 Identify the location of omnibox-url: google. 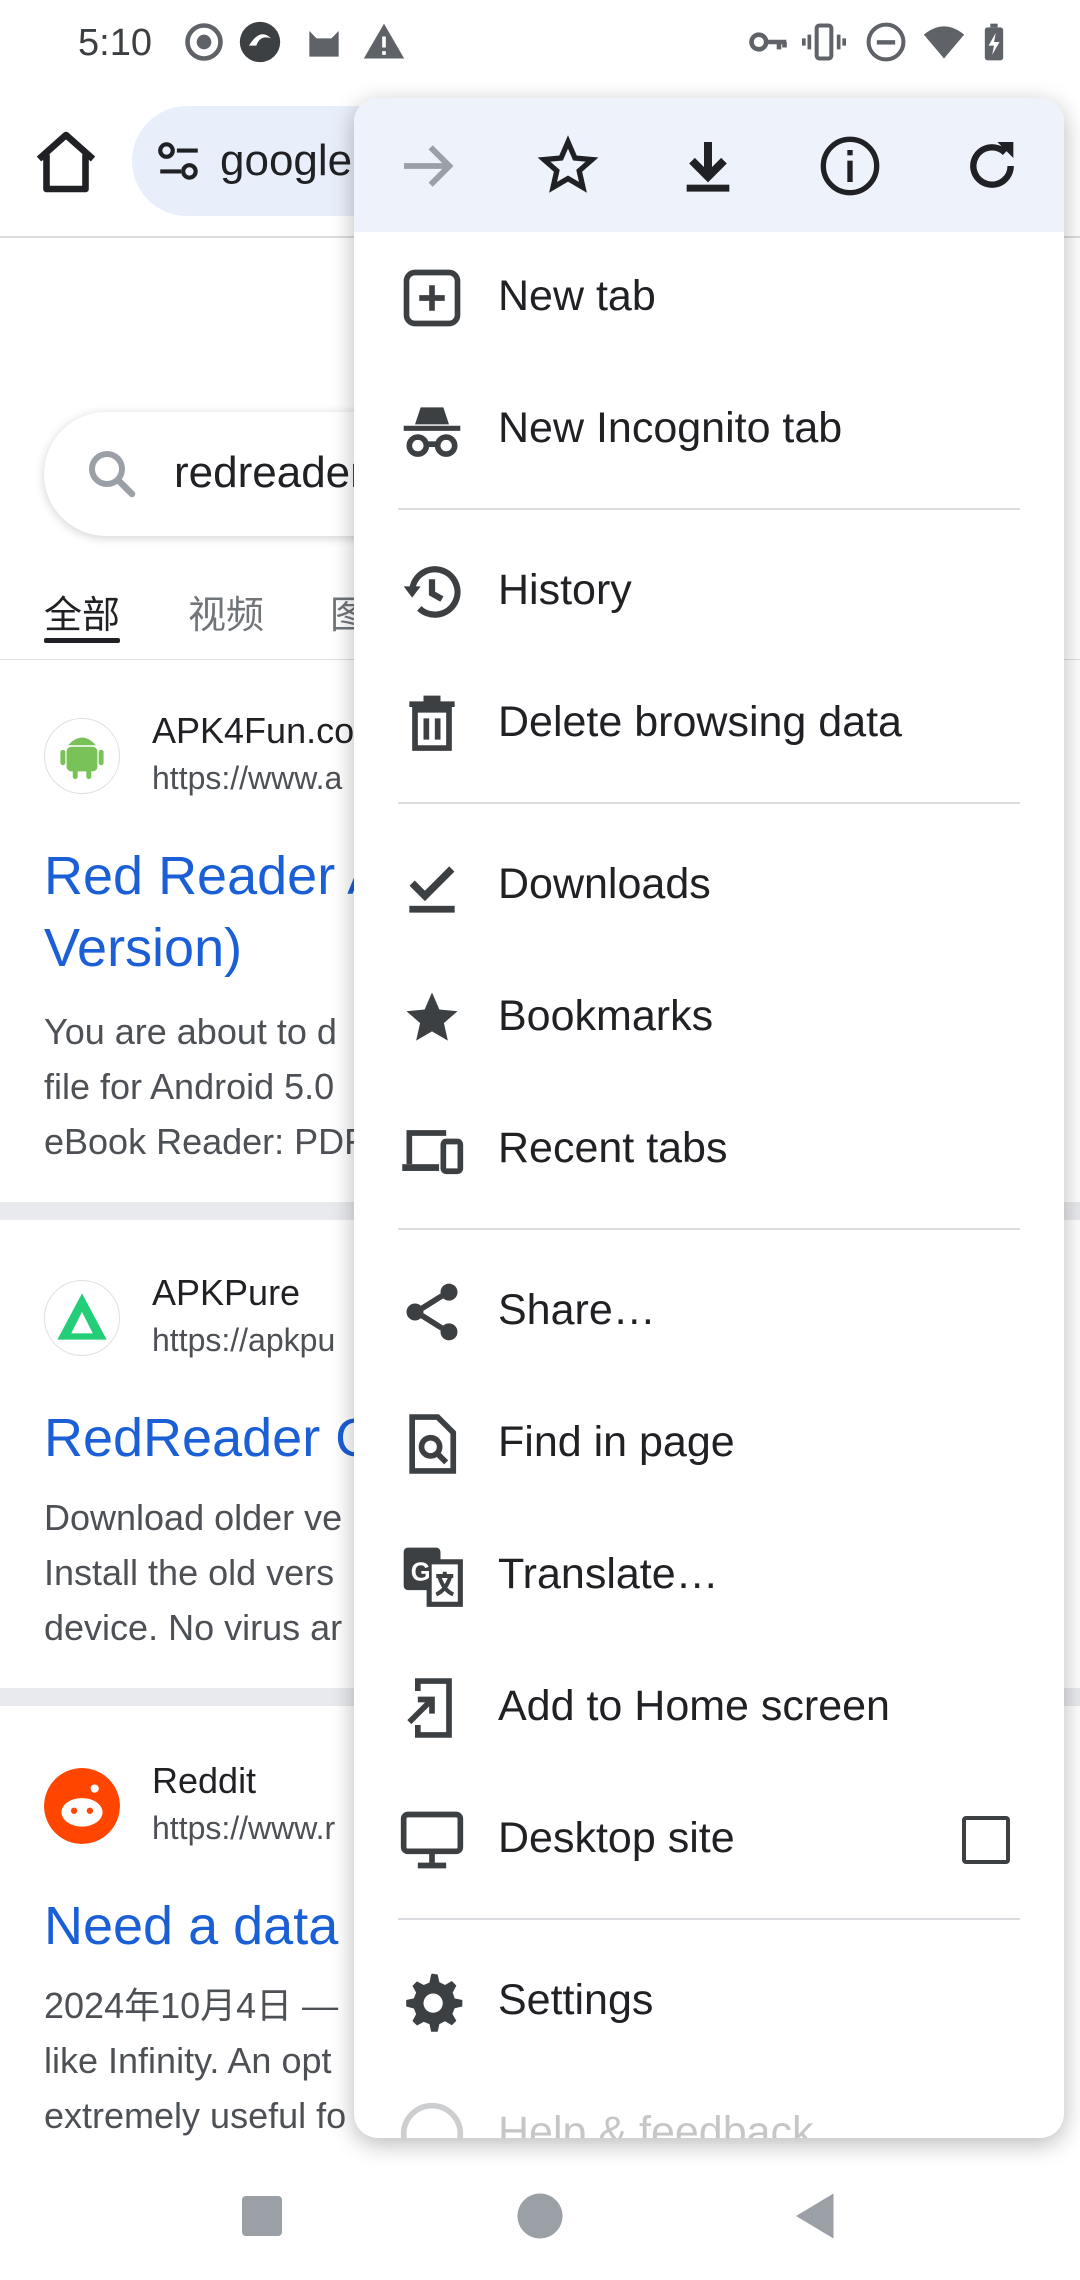
(286, 161).